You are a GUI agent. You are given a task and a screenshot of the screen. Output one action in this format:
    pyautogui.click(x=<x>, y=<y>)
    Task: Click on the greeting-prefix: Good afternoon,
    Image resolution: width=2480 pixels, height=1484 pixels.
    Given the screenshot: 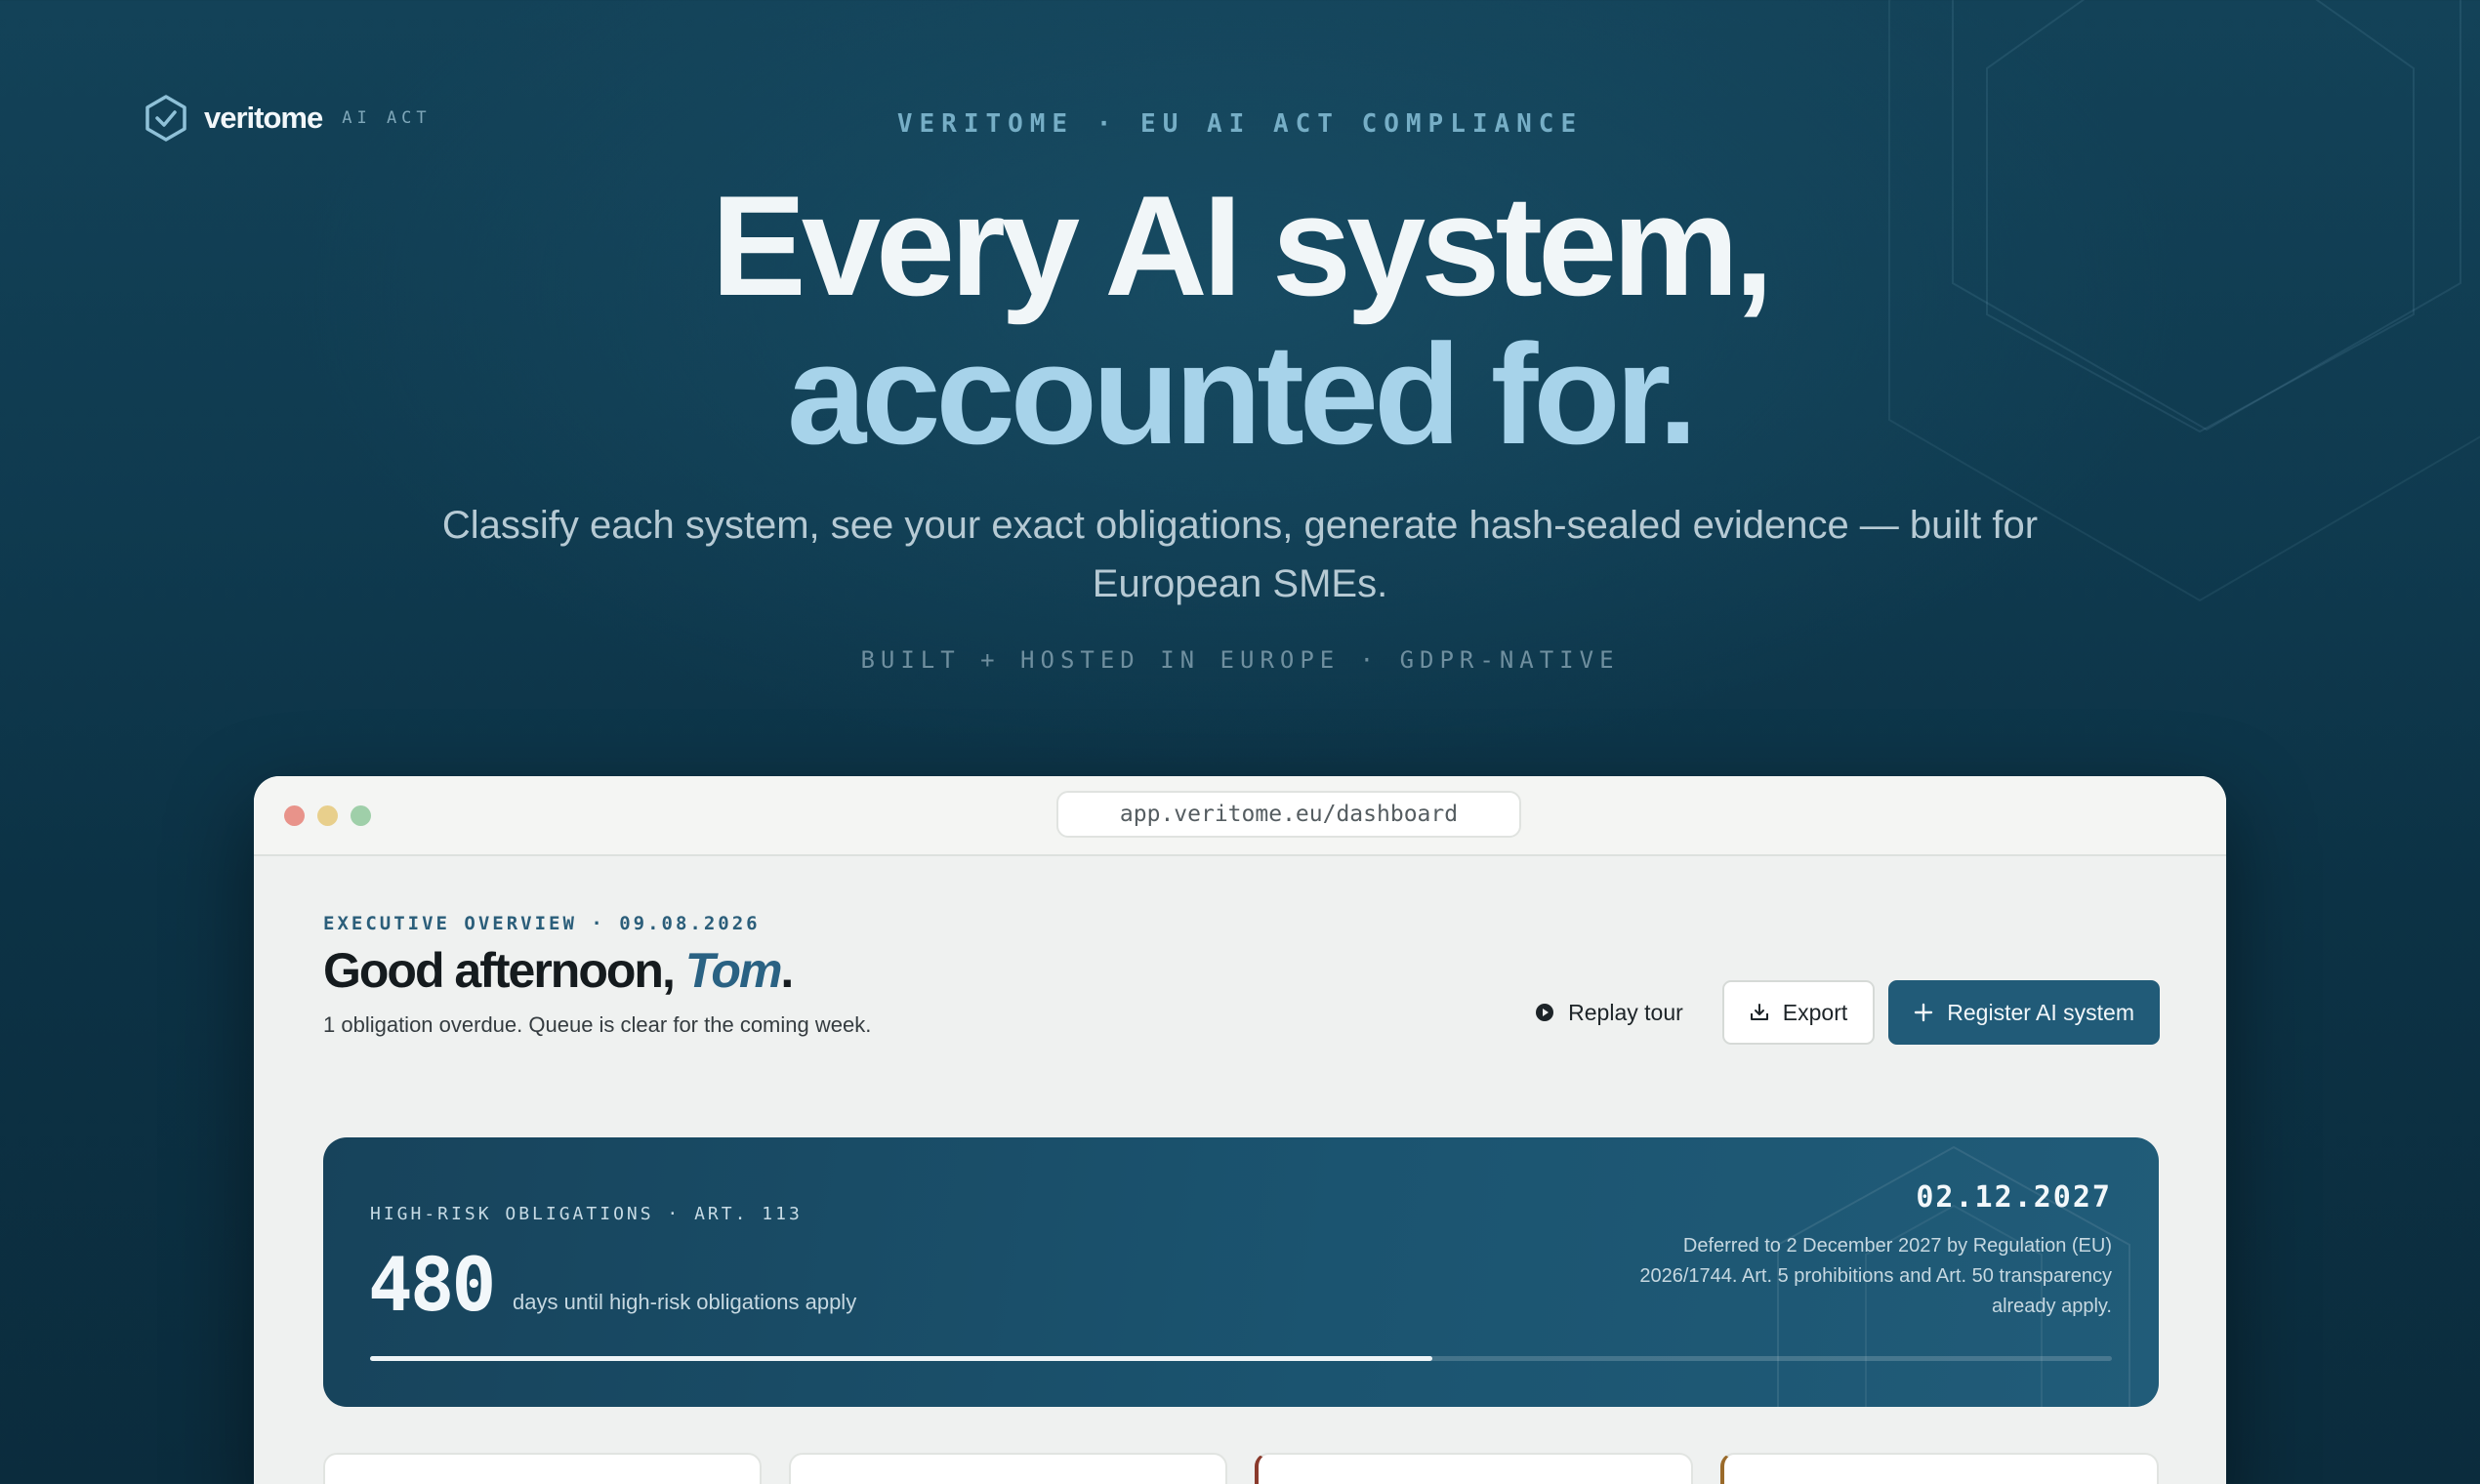 What is the action you would take?
    pyautogui.click(x=504, y=971)
    